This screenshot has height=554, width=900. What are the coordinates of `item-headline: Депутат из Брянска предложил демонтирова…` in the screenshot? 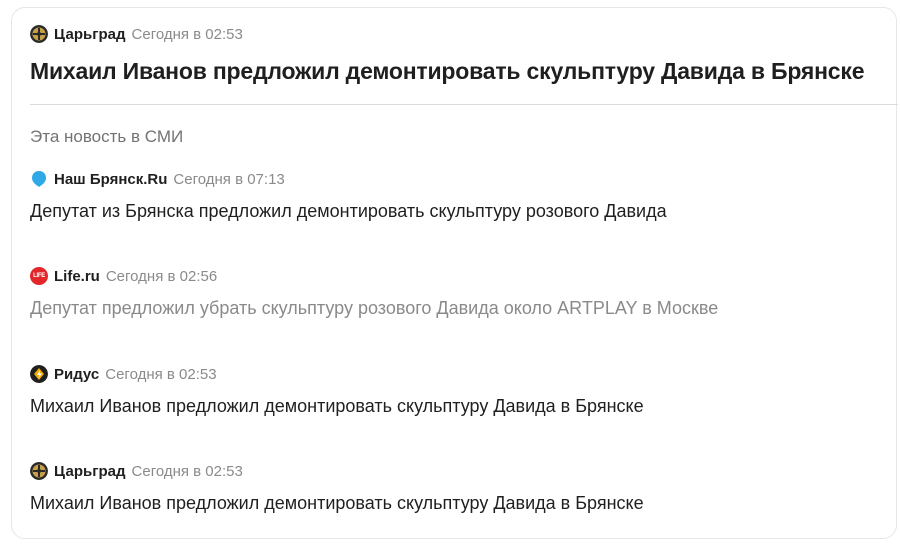 It's located at (460, 211).